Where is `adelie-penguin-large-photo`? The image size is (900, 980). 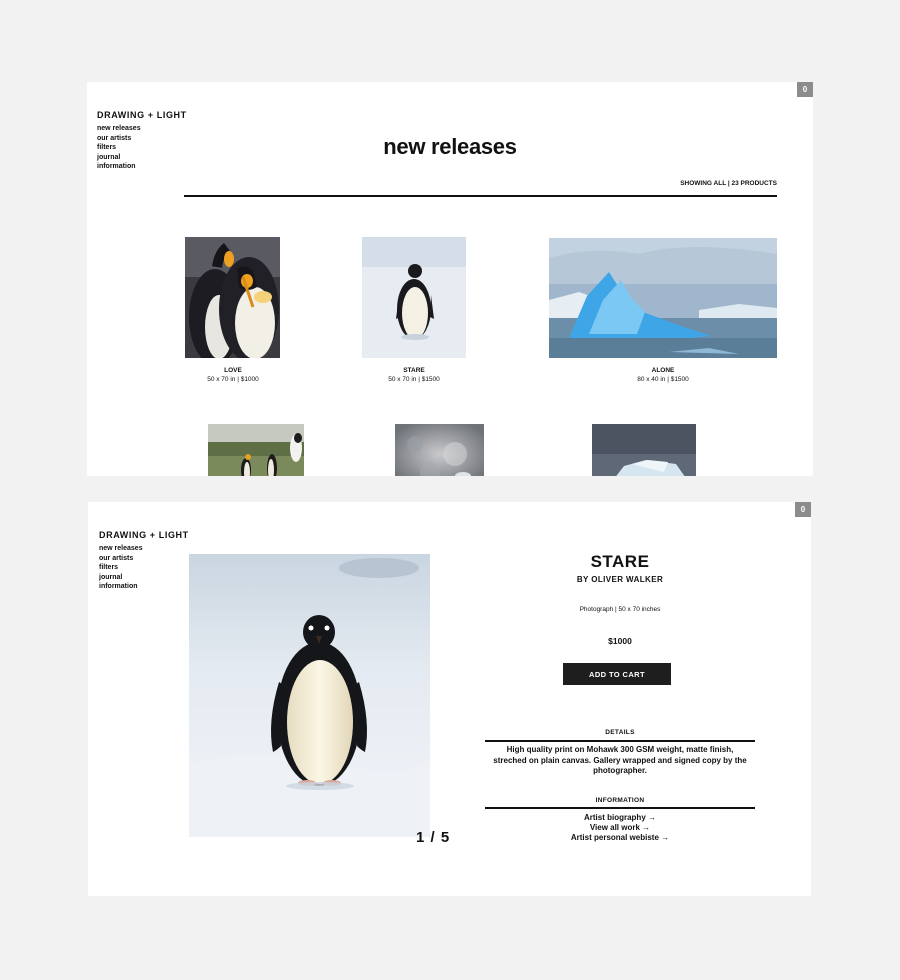
adelie-penguin-large-photo is located at coordinates (309, 695).